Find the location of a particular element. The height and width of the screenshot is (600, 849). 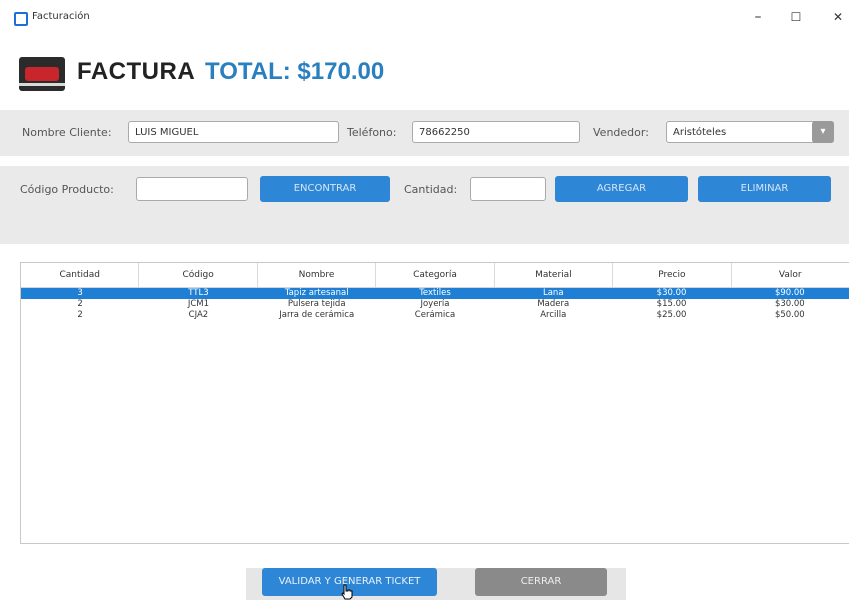

cell-code: TTL3 is located at coordinates (198, 293).